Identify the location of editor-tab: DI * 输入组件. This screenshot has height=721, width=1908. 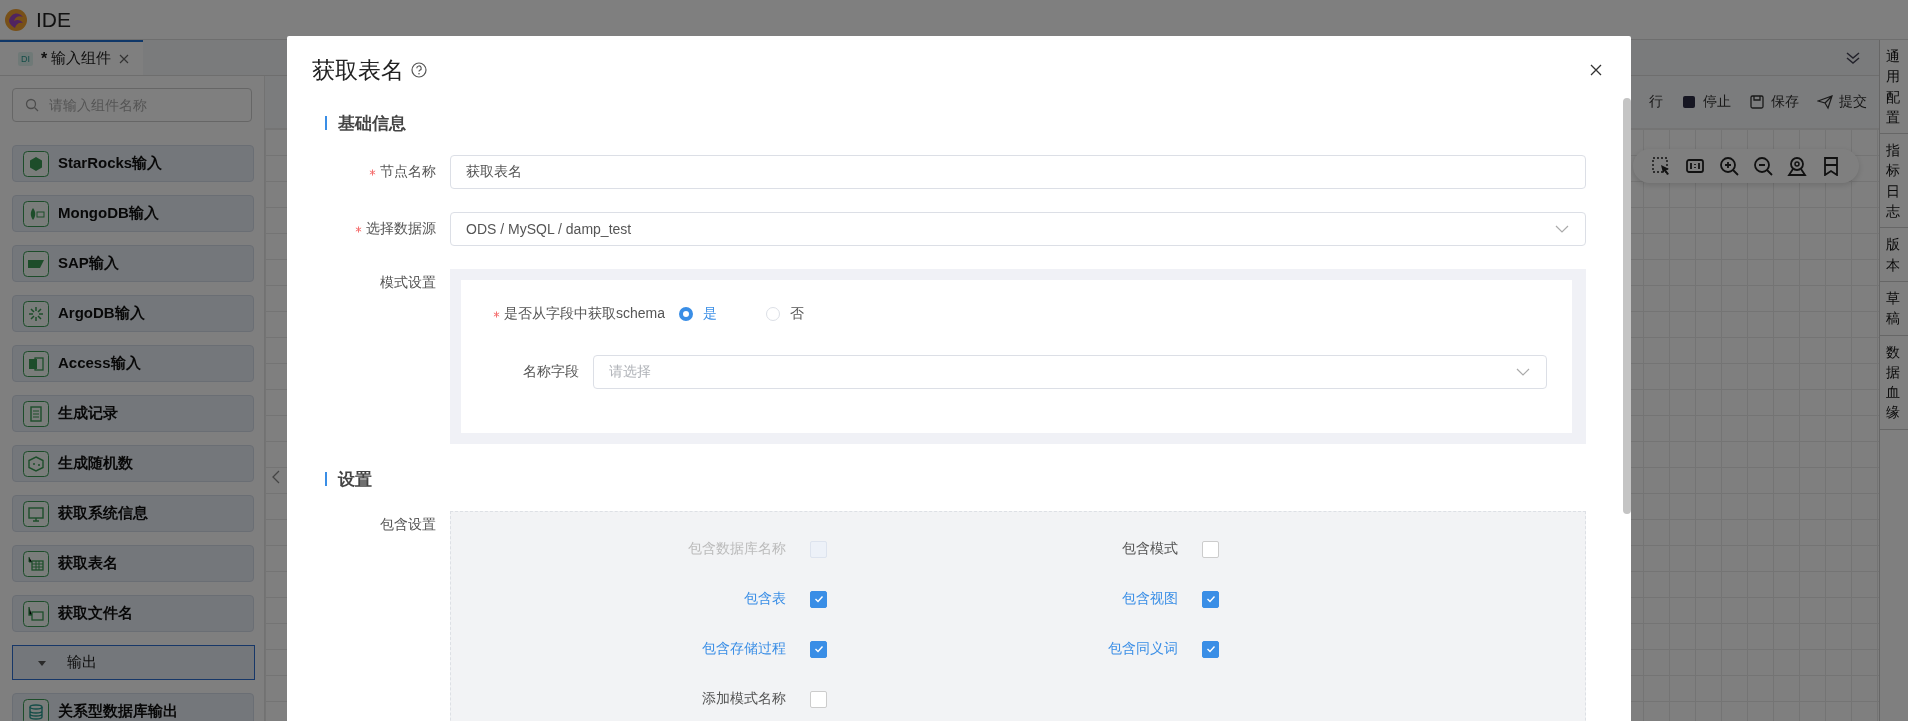
(72, 57).